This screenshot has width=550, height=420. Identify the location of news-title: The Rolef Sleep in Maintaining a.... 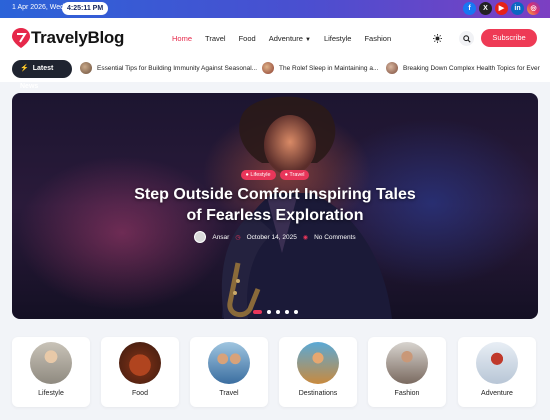
(329, 68).